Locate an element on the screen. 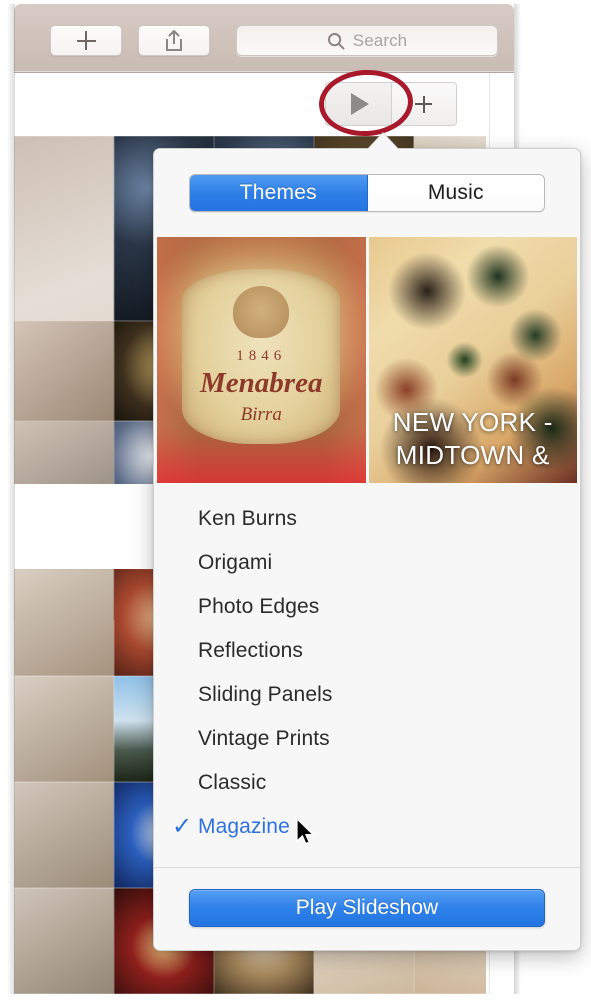  add-button is located at coordinates (86, 40).